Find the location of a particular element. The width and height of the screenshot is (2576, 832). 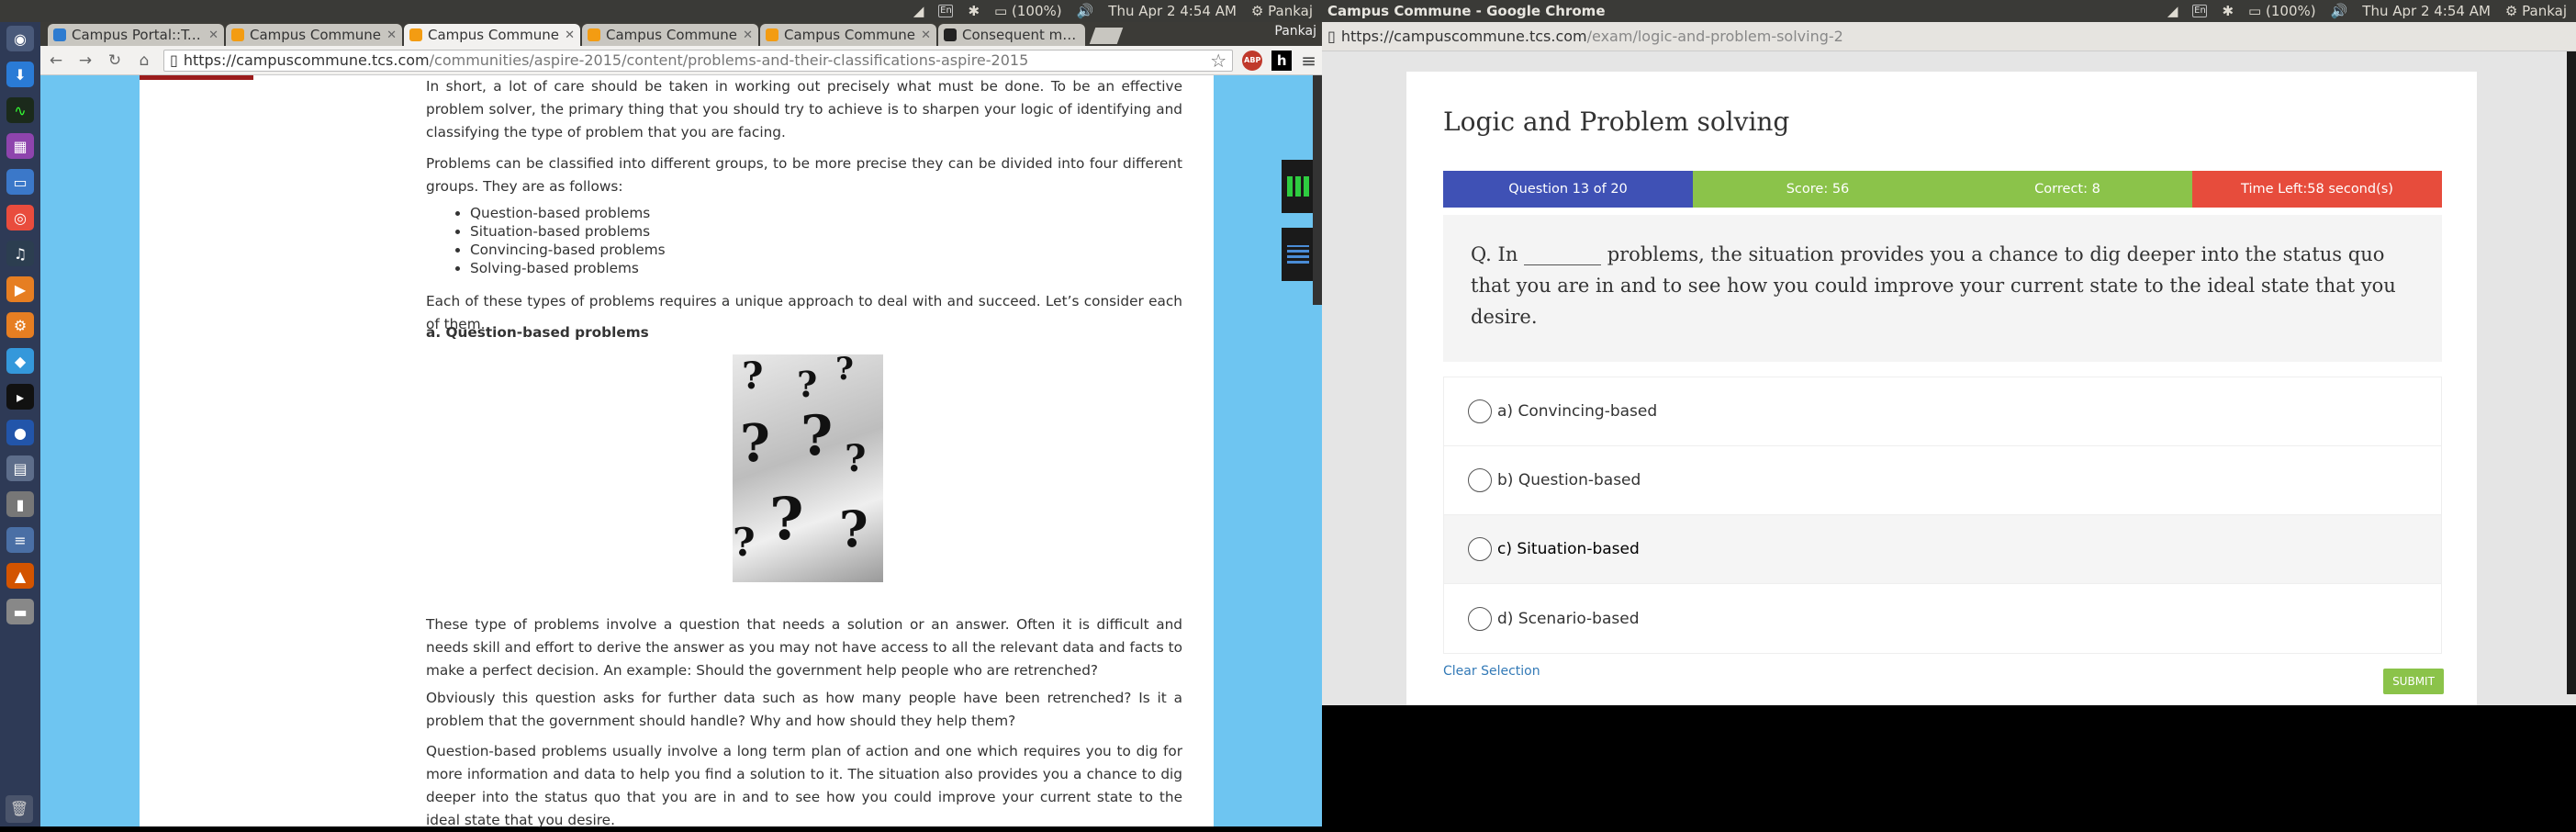

url-host: https://campuscommune.tcs.com is located at coordinates (1463, 37).